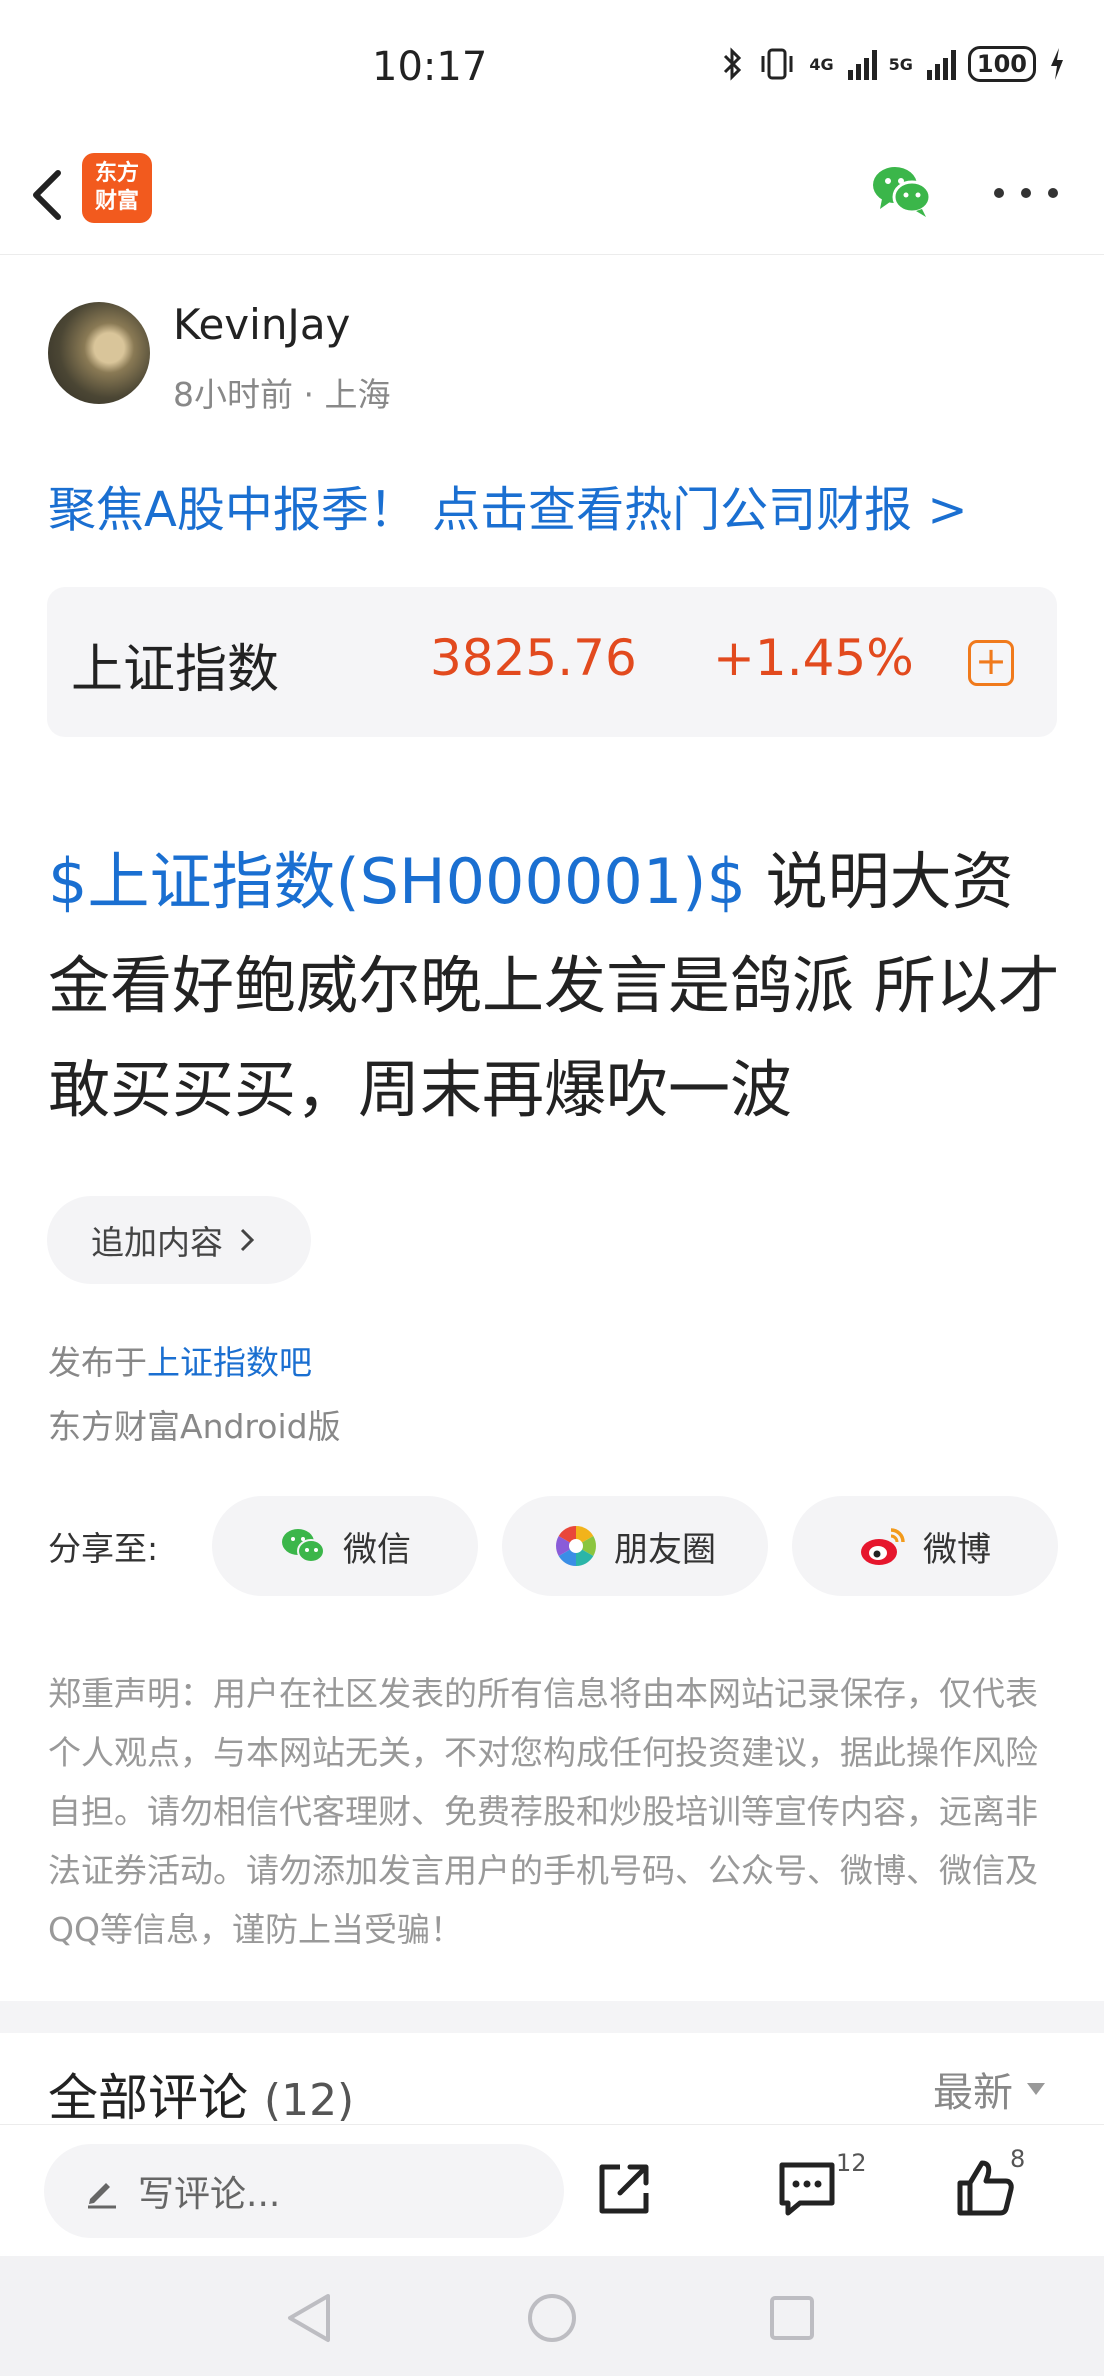 This screenshot has height=2376, width=1104. Describe the element at coordinates (862, 64) in the screenshot. I see `signal-1-icon` at that location.